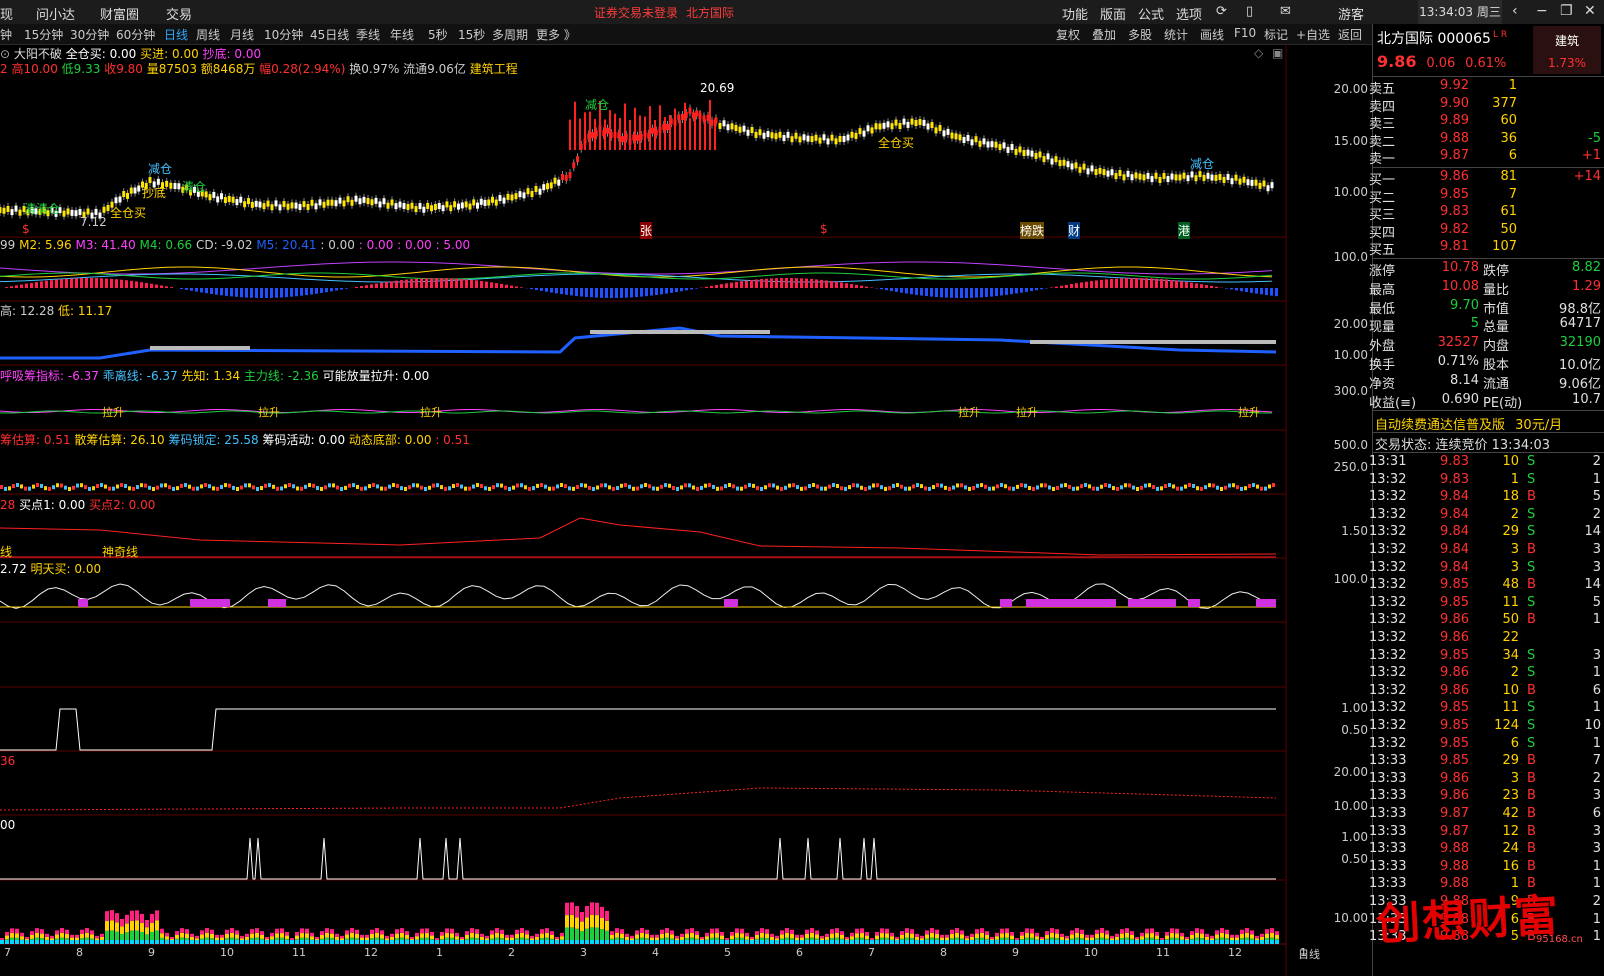 The width and height of the screenshot is (1604, 976). What do you see at coordinates (1184, 230) in the screenshot?
I see `event-marker: 港` at bounding box center [1184, 230].